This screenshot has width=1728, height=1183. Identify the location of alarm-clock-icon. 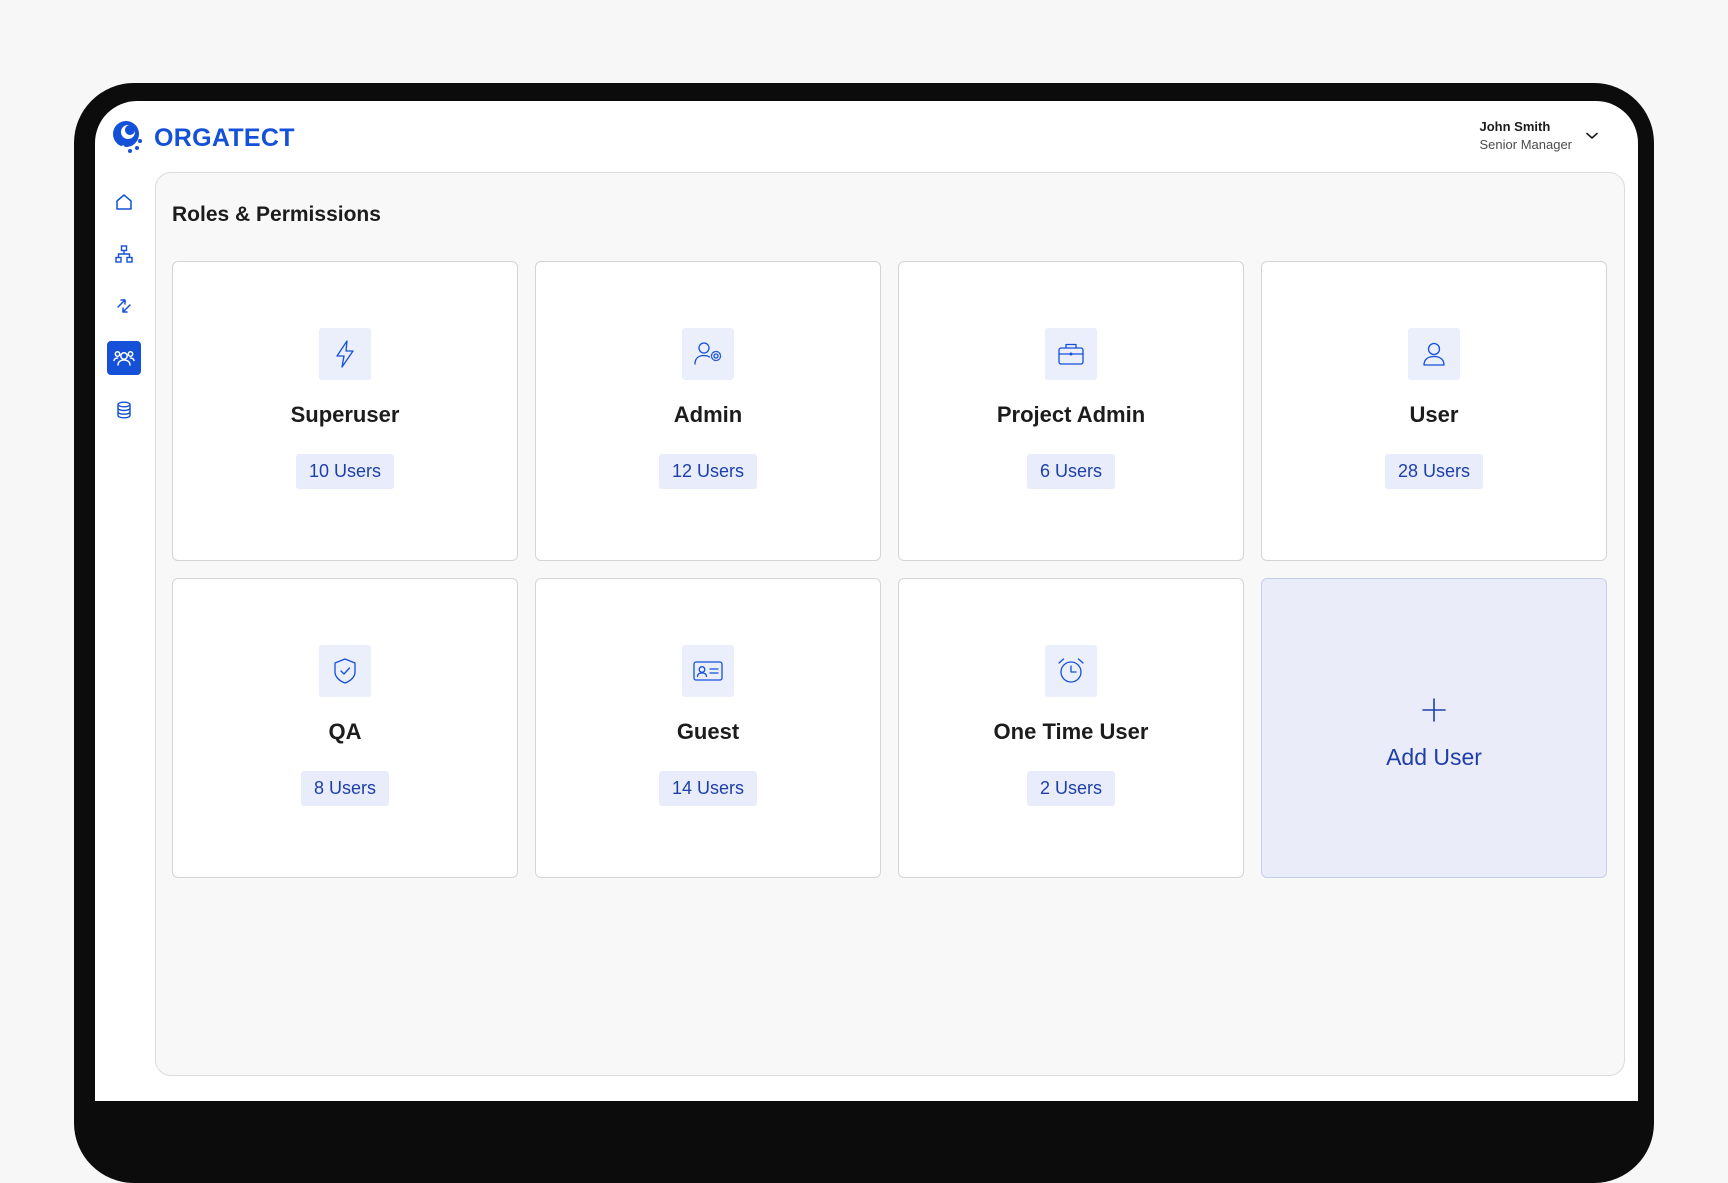
(1071, 671).